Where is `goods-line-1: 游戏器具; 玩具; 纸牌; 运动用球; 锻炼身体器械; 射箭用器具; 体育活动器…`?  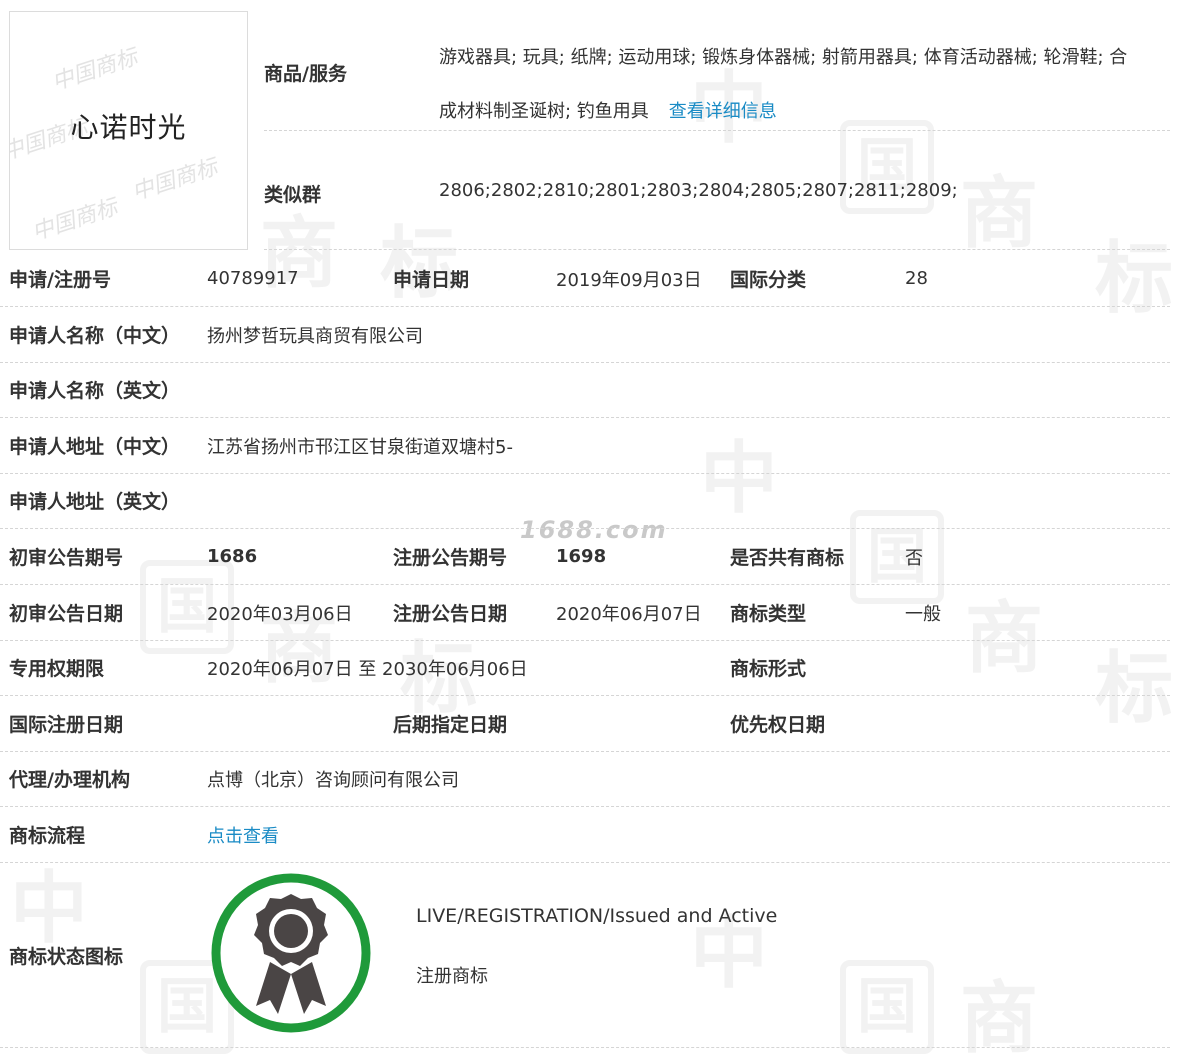 goods-line-1: 游戏器具; 玩具; 纸牌; 运动用球; 锻炼身体器械; 射箭用器具; 体育活动器… is located at coordinates (783, 57).